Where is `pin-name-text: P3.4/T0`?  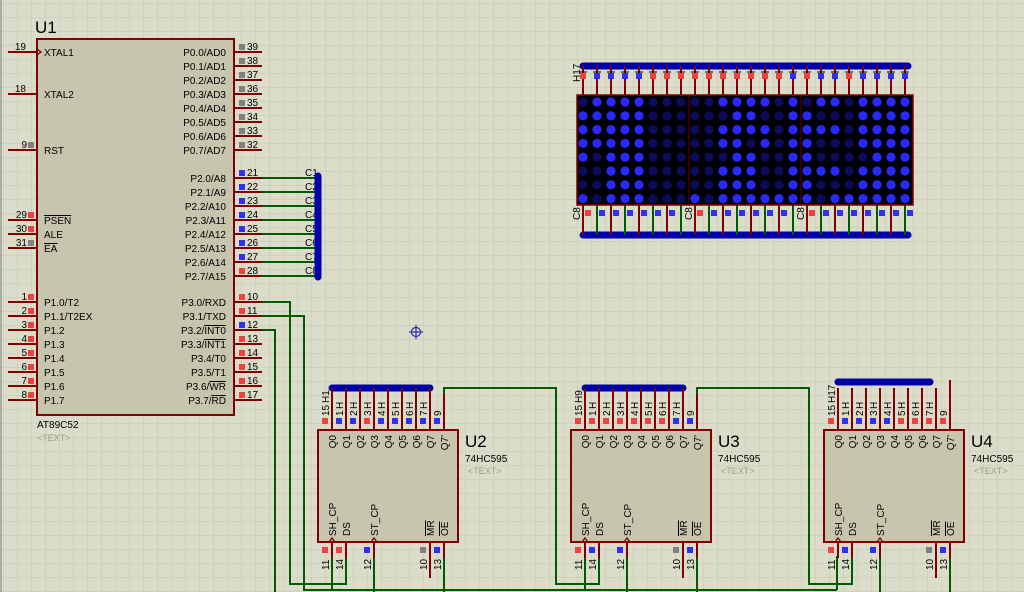
pin-name-text: P3.4/T0 is located at coordinates (208, 359).